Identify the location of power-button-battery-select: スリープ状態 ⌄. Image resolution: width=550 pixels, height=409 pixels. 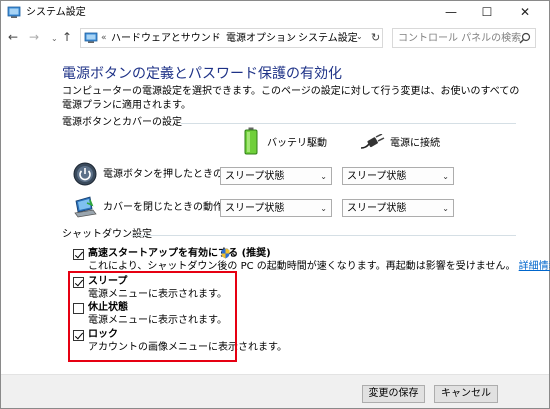
(276, 176).